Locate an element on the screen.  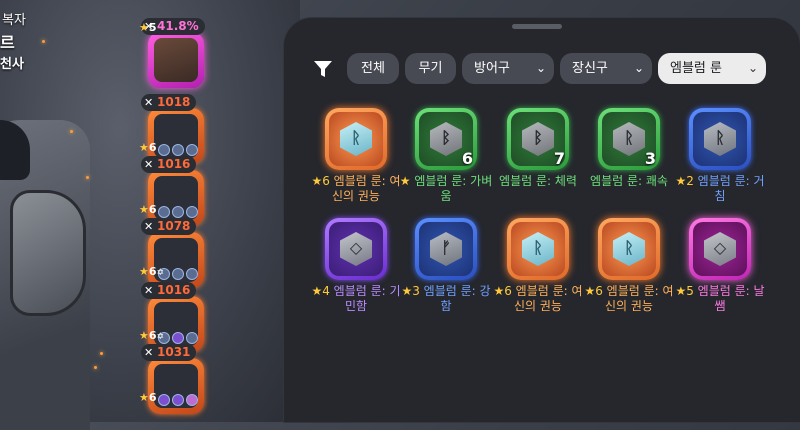
rune-label: ★3 엠블럼 룬: 강함 is located at coordinates (446, 298).